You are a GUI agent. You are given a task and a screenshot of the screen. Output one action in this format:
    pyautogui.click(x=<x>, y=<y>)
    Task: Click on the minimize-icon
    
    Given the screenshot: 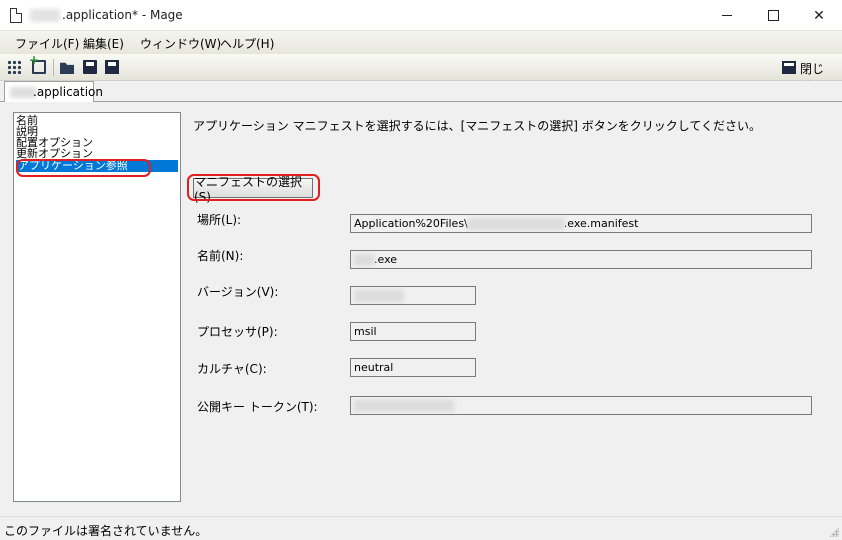 What is the action you would take?
    pyautogui.click(x=727, y=15)
    